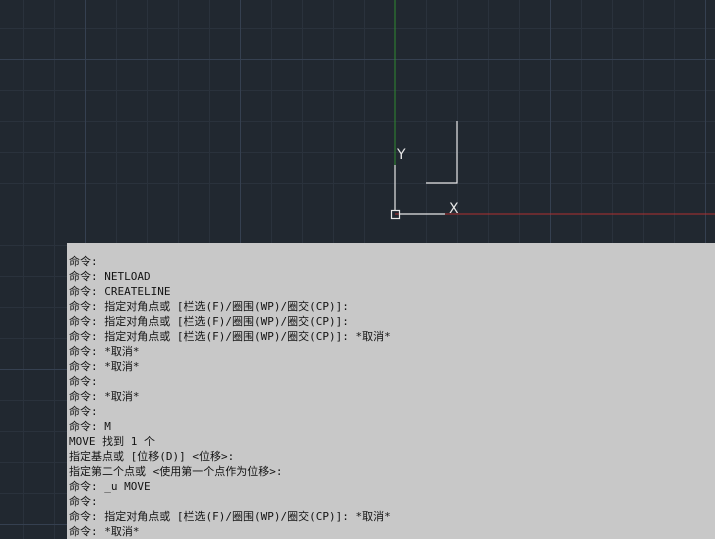 The height and width of the screenshot is (539, 715). What do you see at coordinates (112, 441) in the screenshot?
I see `command-history-line: MOVE 找到 1 个` at bounding box center [112, 441].